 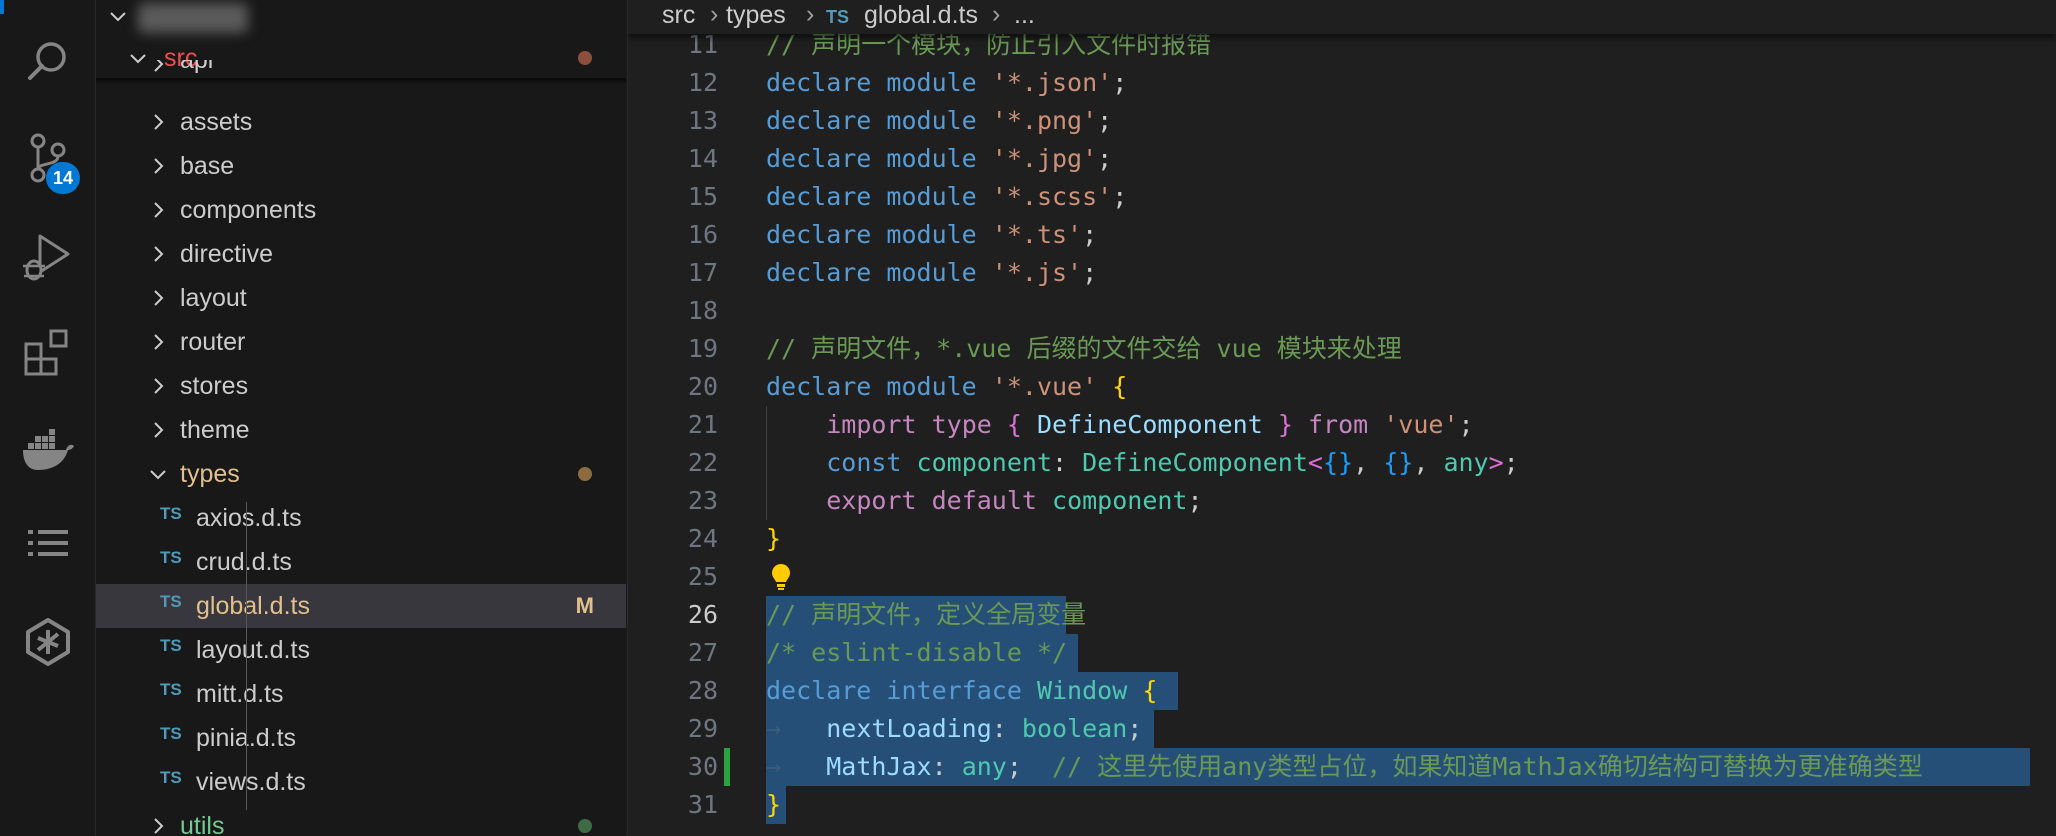 What do you see at coordinates (946, 197) in the screenshot?
I see `code-line-15: declare module '*.scss';` at bounding box center [946, 197].